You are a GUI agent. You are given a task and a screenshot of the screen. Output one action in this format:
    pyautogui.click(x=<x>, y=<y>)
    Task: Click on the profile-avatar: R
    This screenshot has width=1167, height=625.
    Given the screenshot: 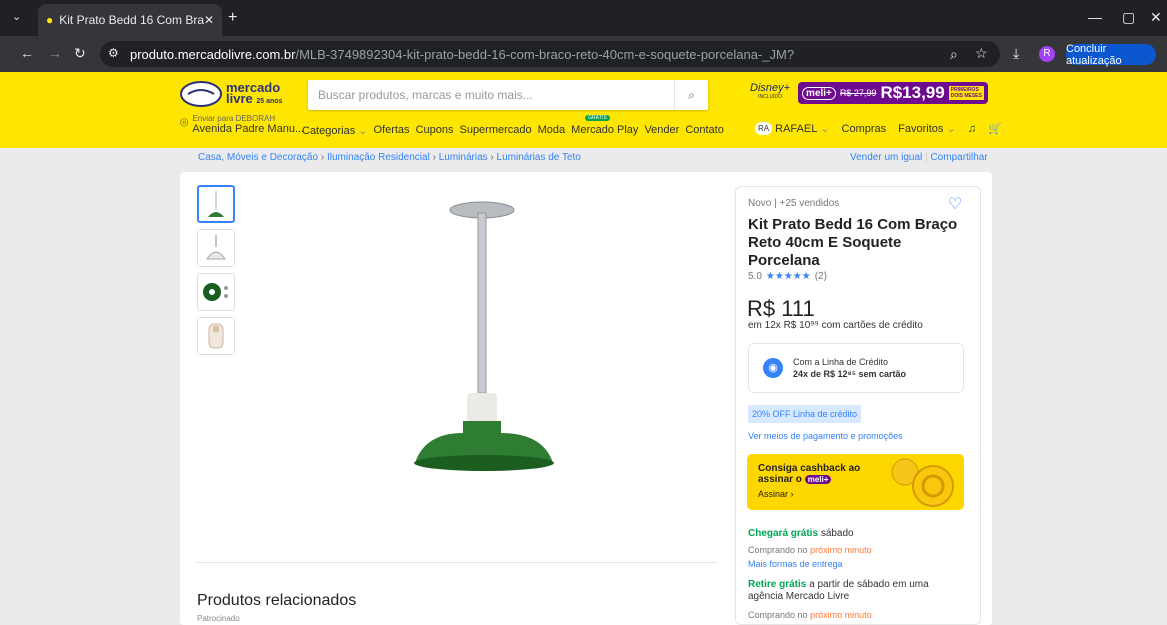 What is the action you would take?
    pyautogui.click(x=1047, y=54)
    